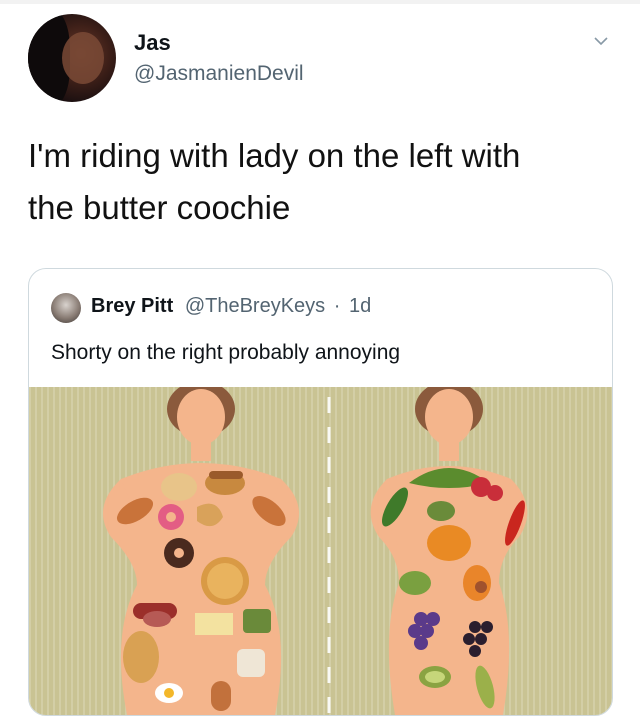 Image resolution: width=640 pixels, height=721 pixels. What do you see at coordinates (219, 74) in the screenshot?
I see `author-handle: @JasmanienDevil` at bounding box center [219, 74].